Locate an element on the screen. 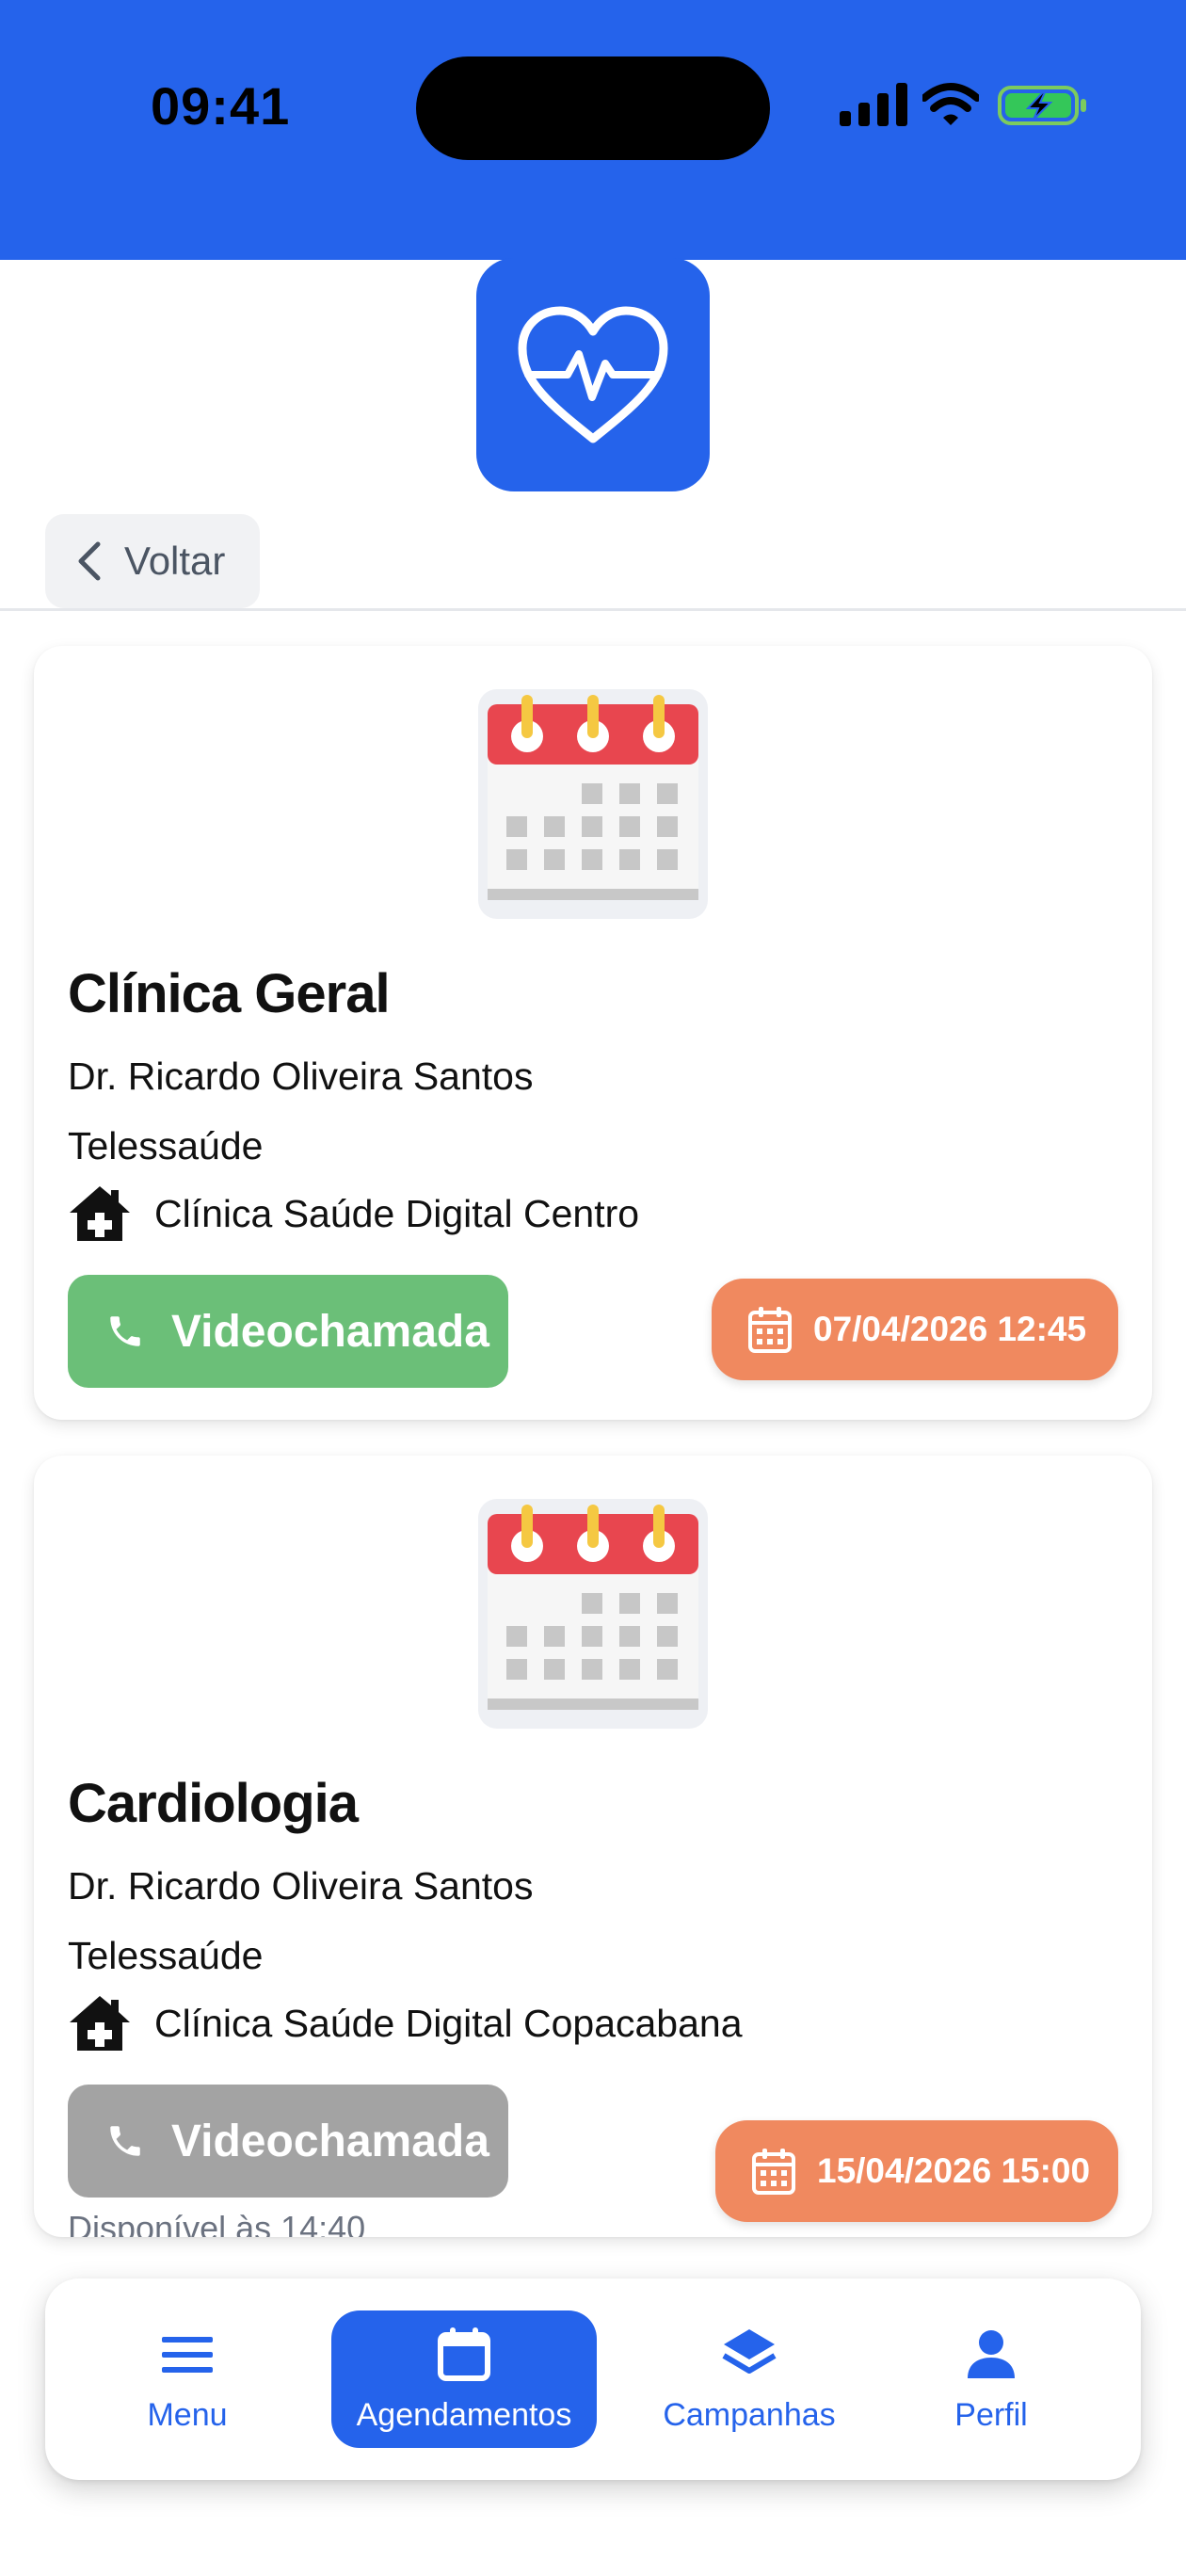 The image size is (1186, 2576). menu-icon is located at coordinates (187, 2354).